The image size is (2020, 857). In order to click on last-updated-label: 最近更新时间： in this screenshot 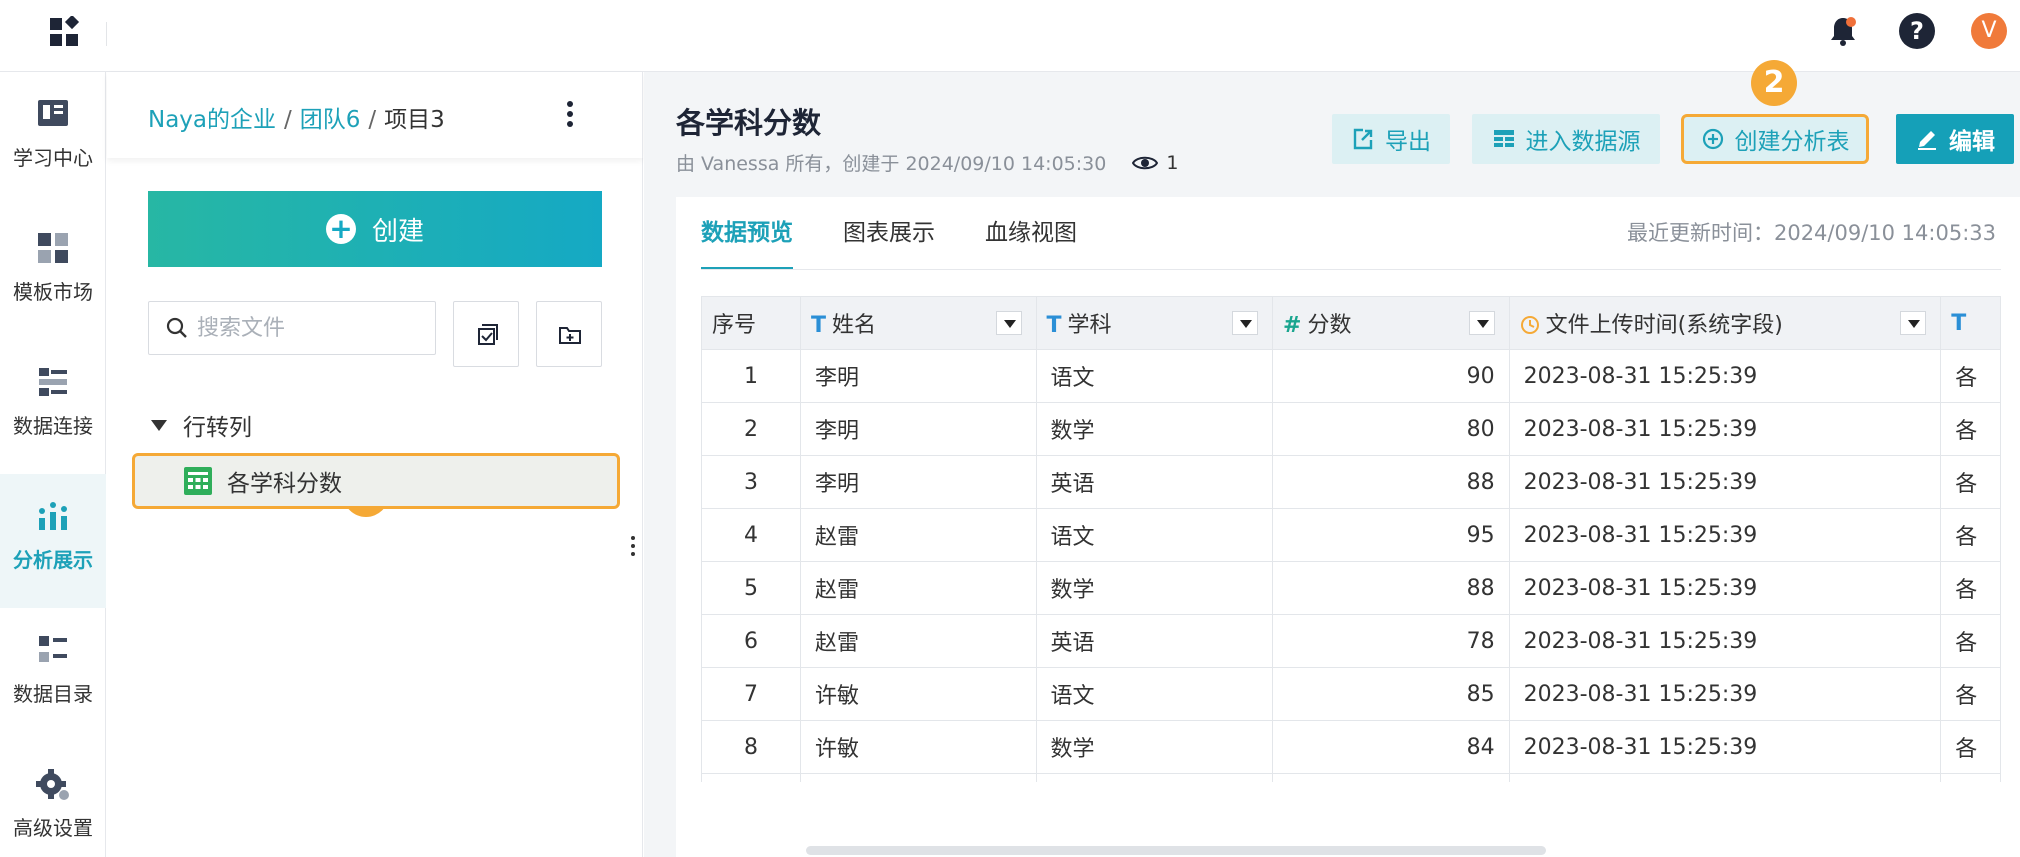, I will do `click(1700, 233)`.